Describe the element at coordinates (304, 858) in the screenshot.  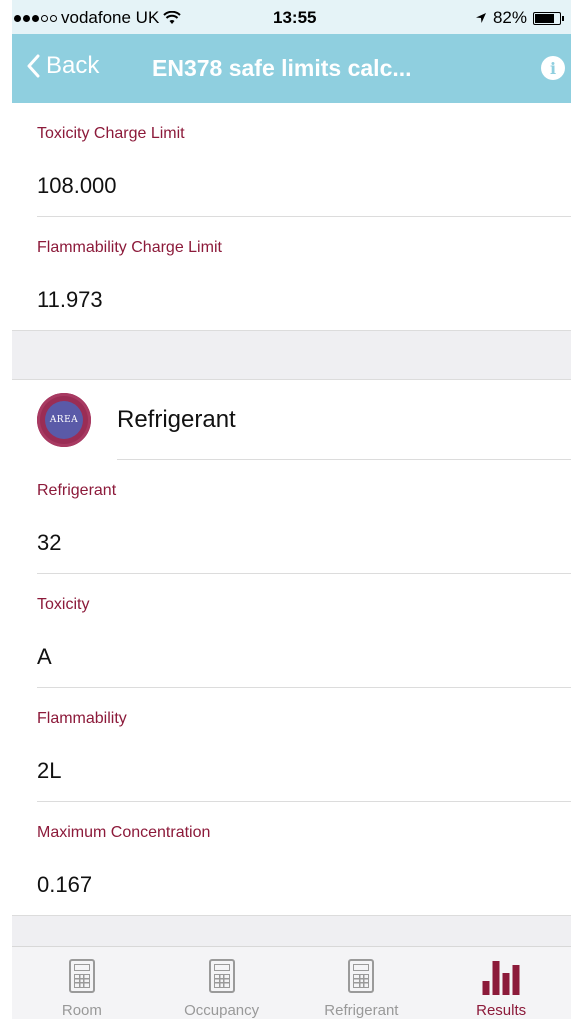
I see `maximum-concentration-row: Maximum Concentration 0.167` at that location.